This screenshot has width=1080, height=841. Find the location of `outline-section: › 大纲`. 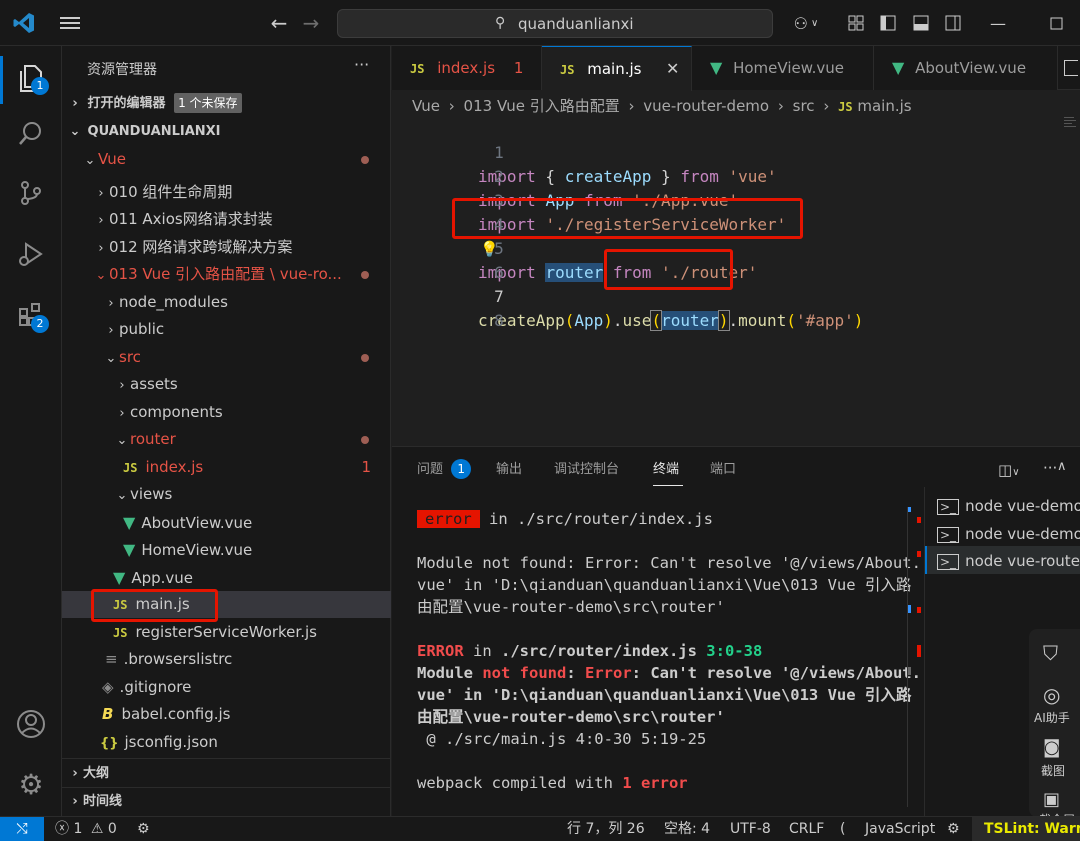

outline-section: › 大纲 is located at coordinates (226, 773).